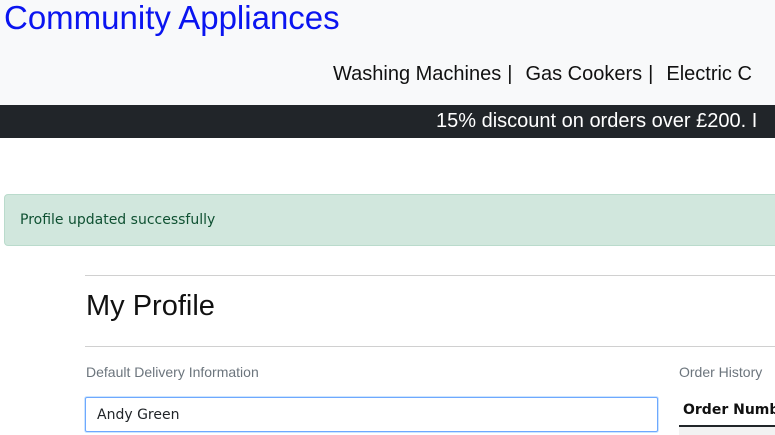 The width and height of the screenshot is (775, 435). Describe the element at coordinates (150, 306) in the screenshot. I see `page-title: My Profile` at that location.